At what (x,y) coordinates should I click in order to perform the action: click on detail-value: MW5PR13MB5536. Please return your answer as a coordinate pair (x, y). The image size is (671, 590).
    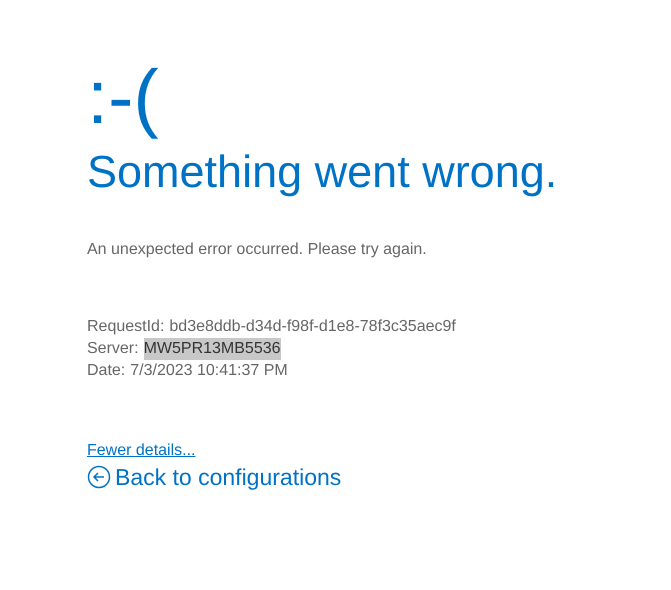
    Looking at the image, I should click on (212, 349).